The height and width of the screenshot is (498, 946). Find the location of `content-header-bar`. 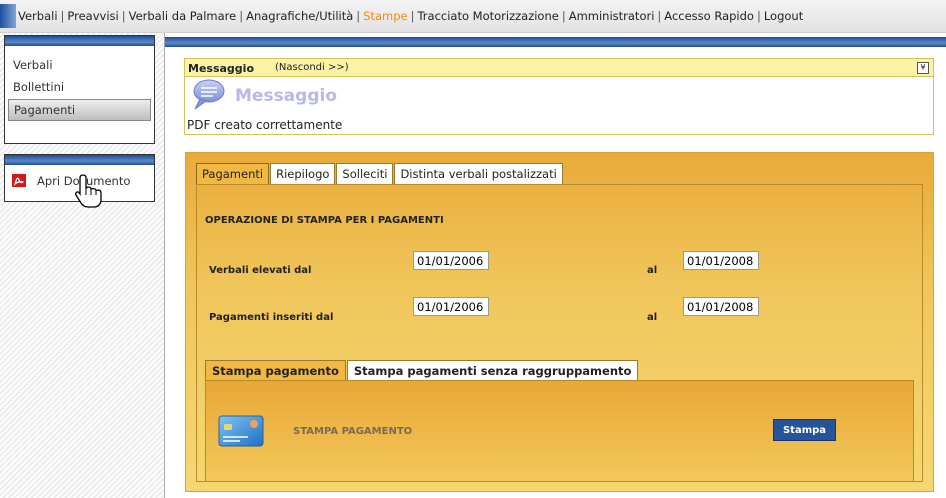

content-header-bar is located at coordinates (555, 42).